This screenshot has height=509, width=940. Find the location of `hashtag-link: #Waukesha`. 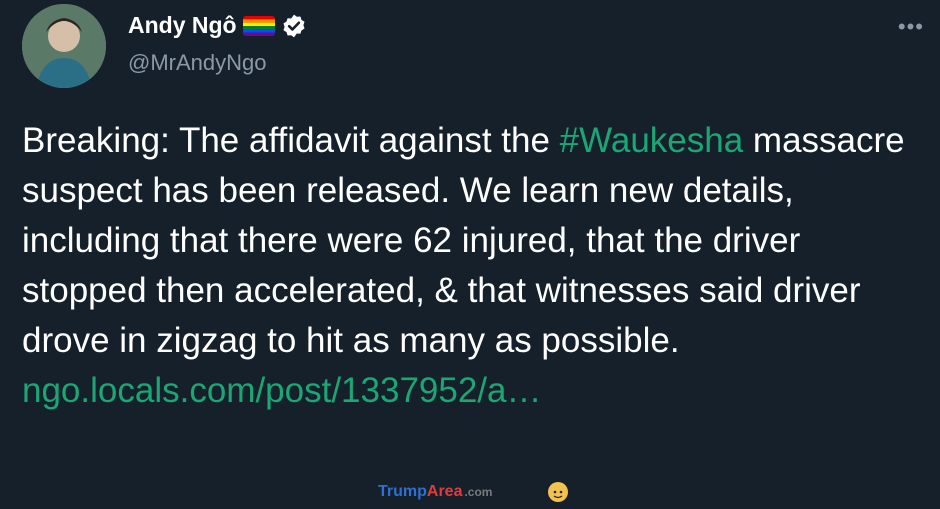

hashtag-link: #Waukesha is located at coordinates (652, 140).